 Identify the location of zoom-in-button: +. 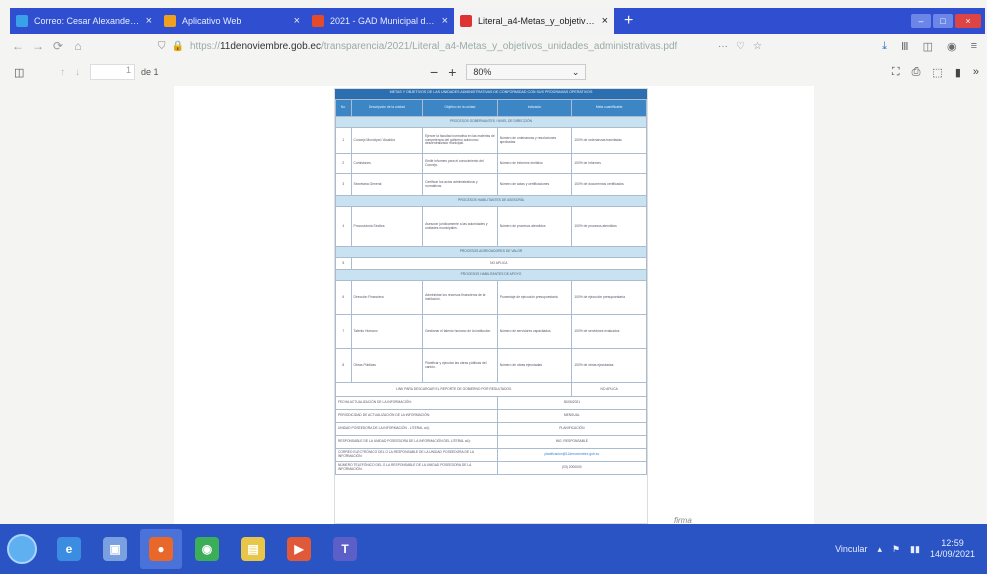
(452, 72).